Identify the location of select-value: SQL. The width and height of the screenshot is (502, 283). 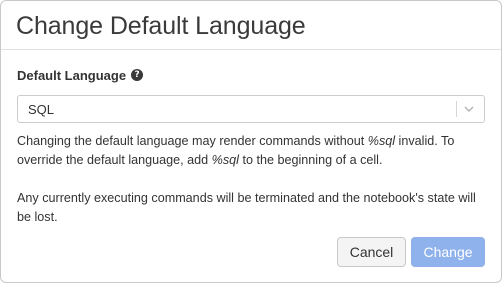
(41, 109).